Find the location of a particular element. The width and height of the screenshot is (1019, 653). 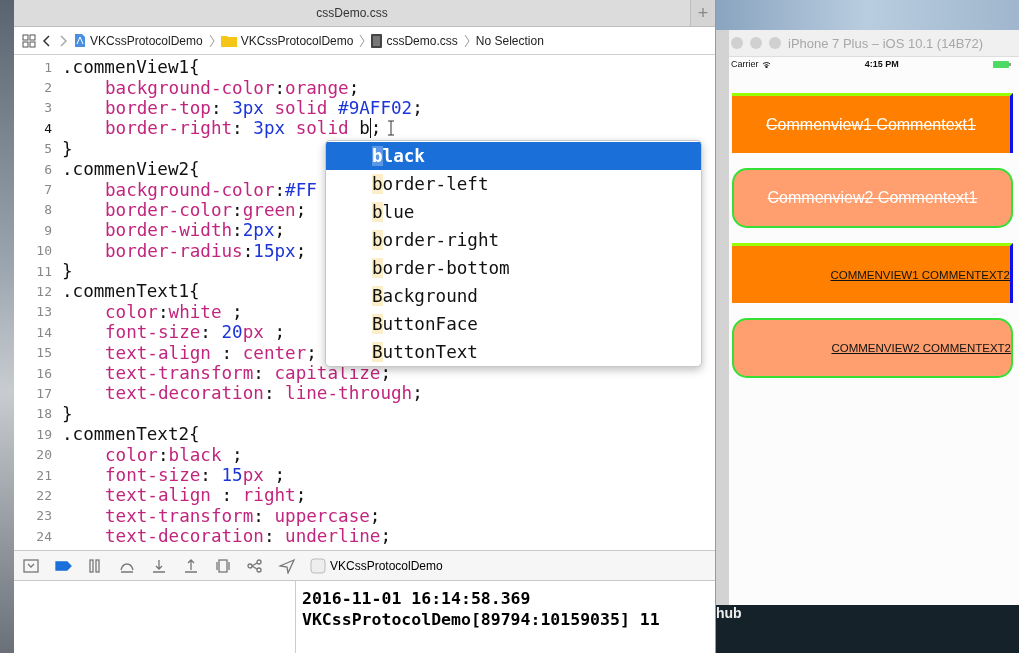

code-line: .commenText2{ is located at coordinates (131, 434).